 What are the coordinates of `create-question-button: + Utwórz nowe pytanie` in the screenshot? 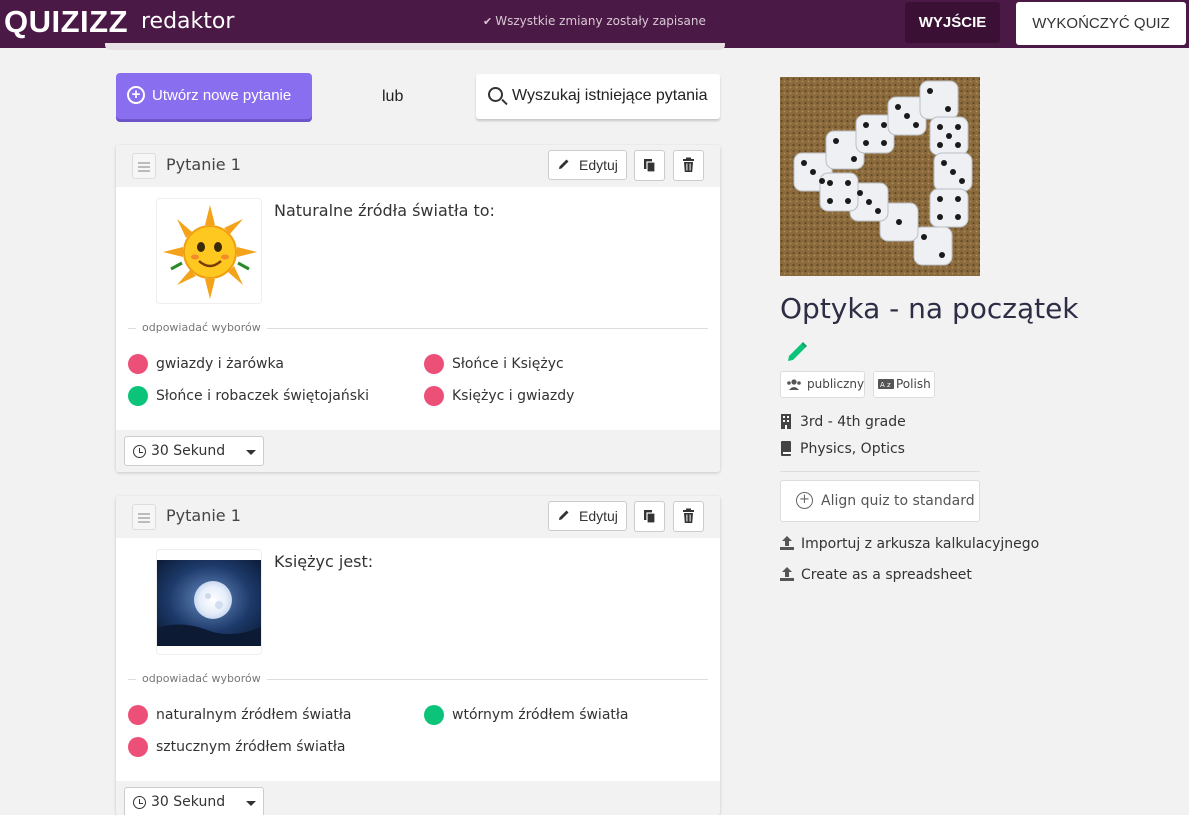 It's located at (214, 96).